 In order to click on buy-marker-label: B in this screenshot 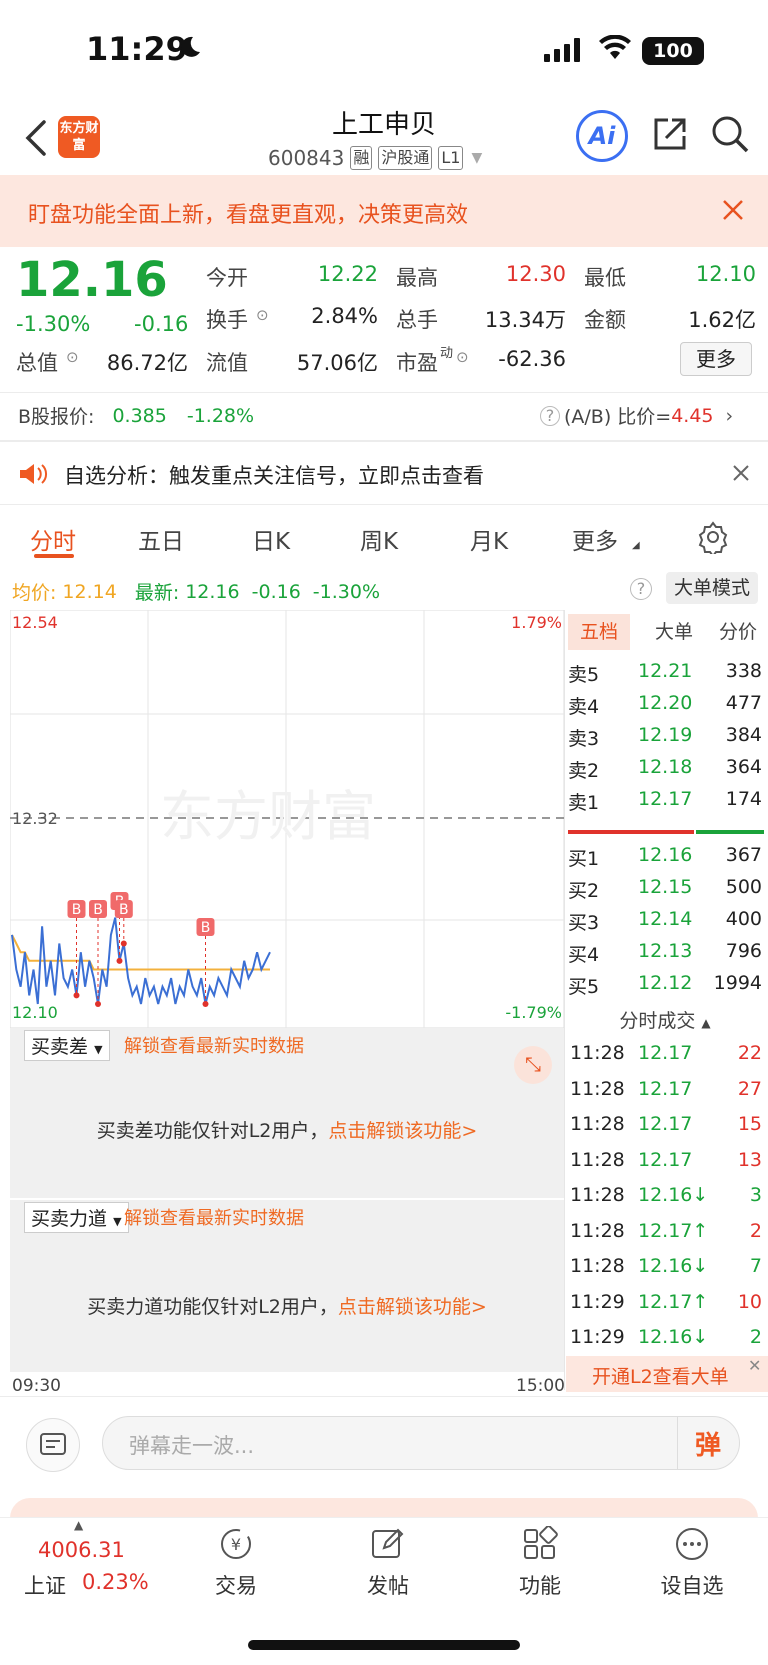, I will do `click(98, 910)`.